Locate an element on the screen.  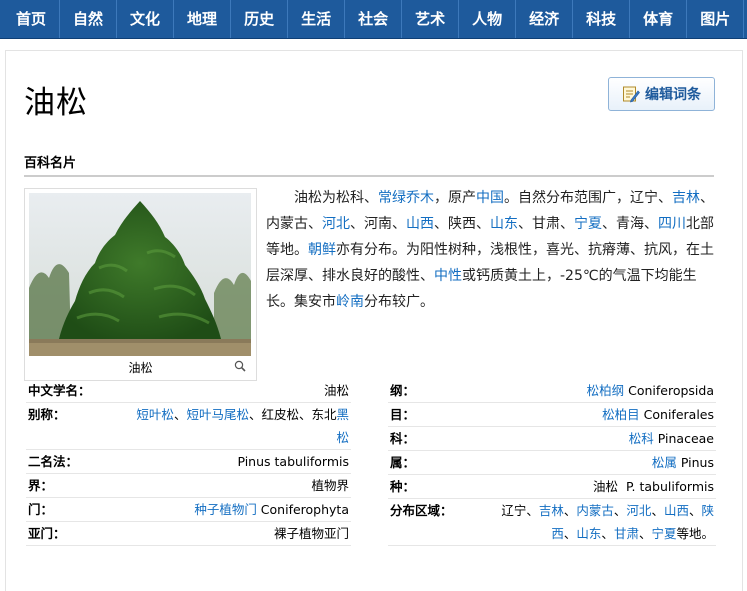
section-divider is located at coordinates (369, 176).